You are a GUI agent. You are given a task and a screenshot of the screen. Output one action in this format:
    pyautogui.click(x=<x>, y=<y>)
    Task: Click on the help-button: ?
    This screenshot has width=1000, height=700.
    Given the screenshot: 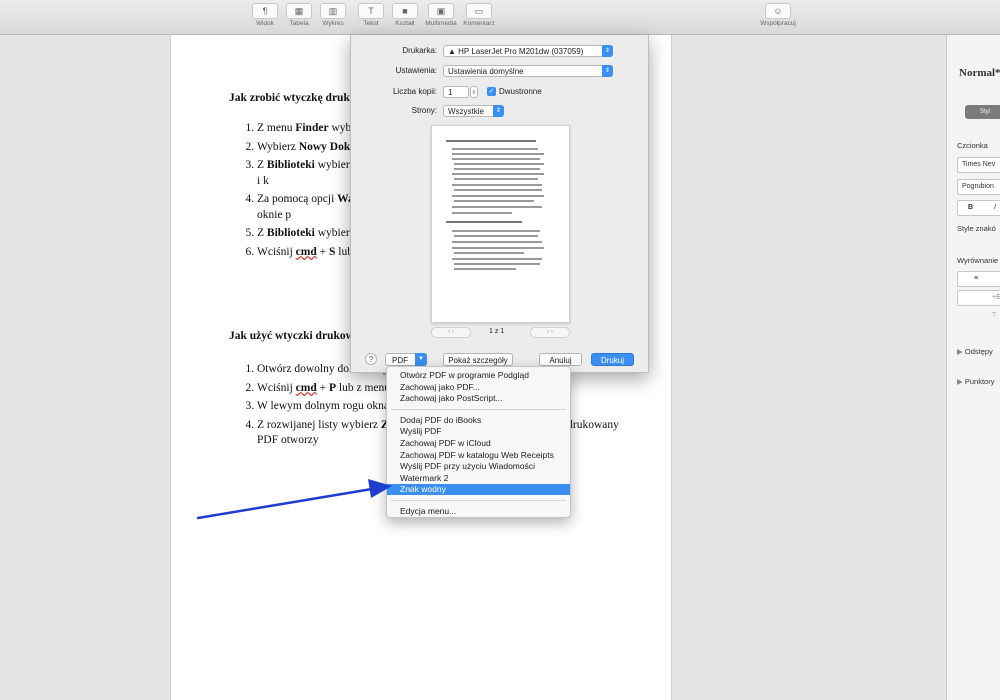 What is the action you would take?
    pyautogui.click(x=371, y=359)
    